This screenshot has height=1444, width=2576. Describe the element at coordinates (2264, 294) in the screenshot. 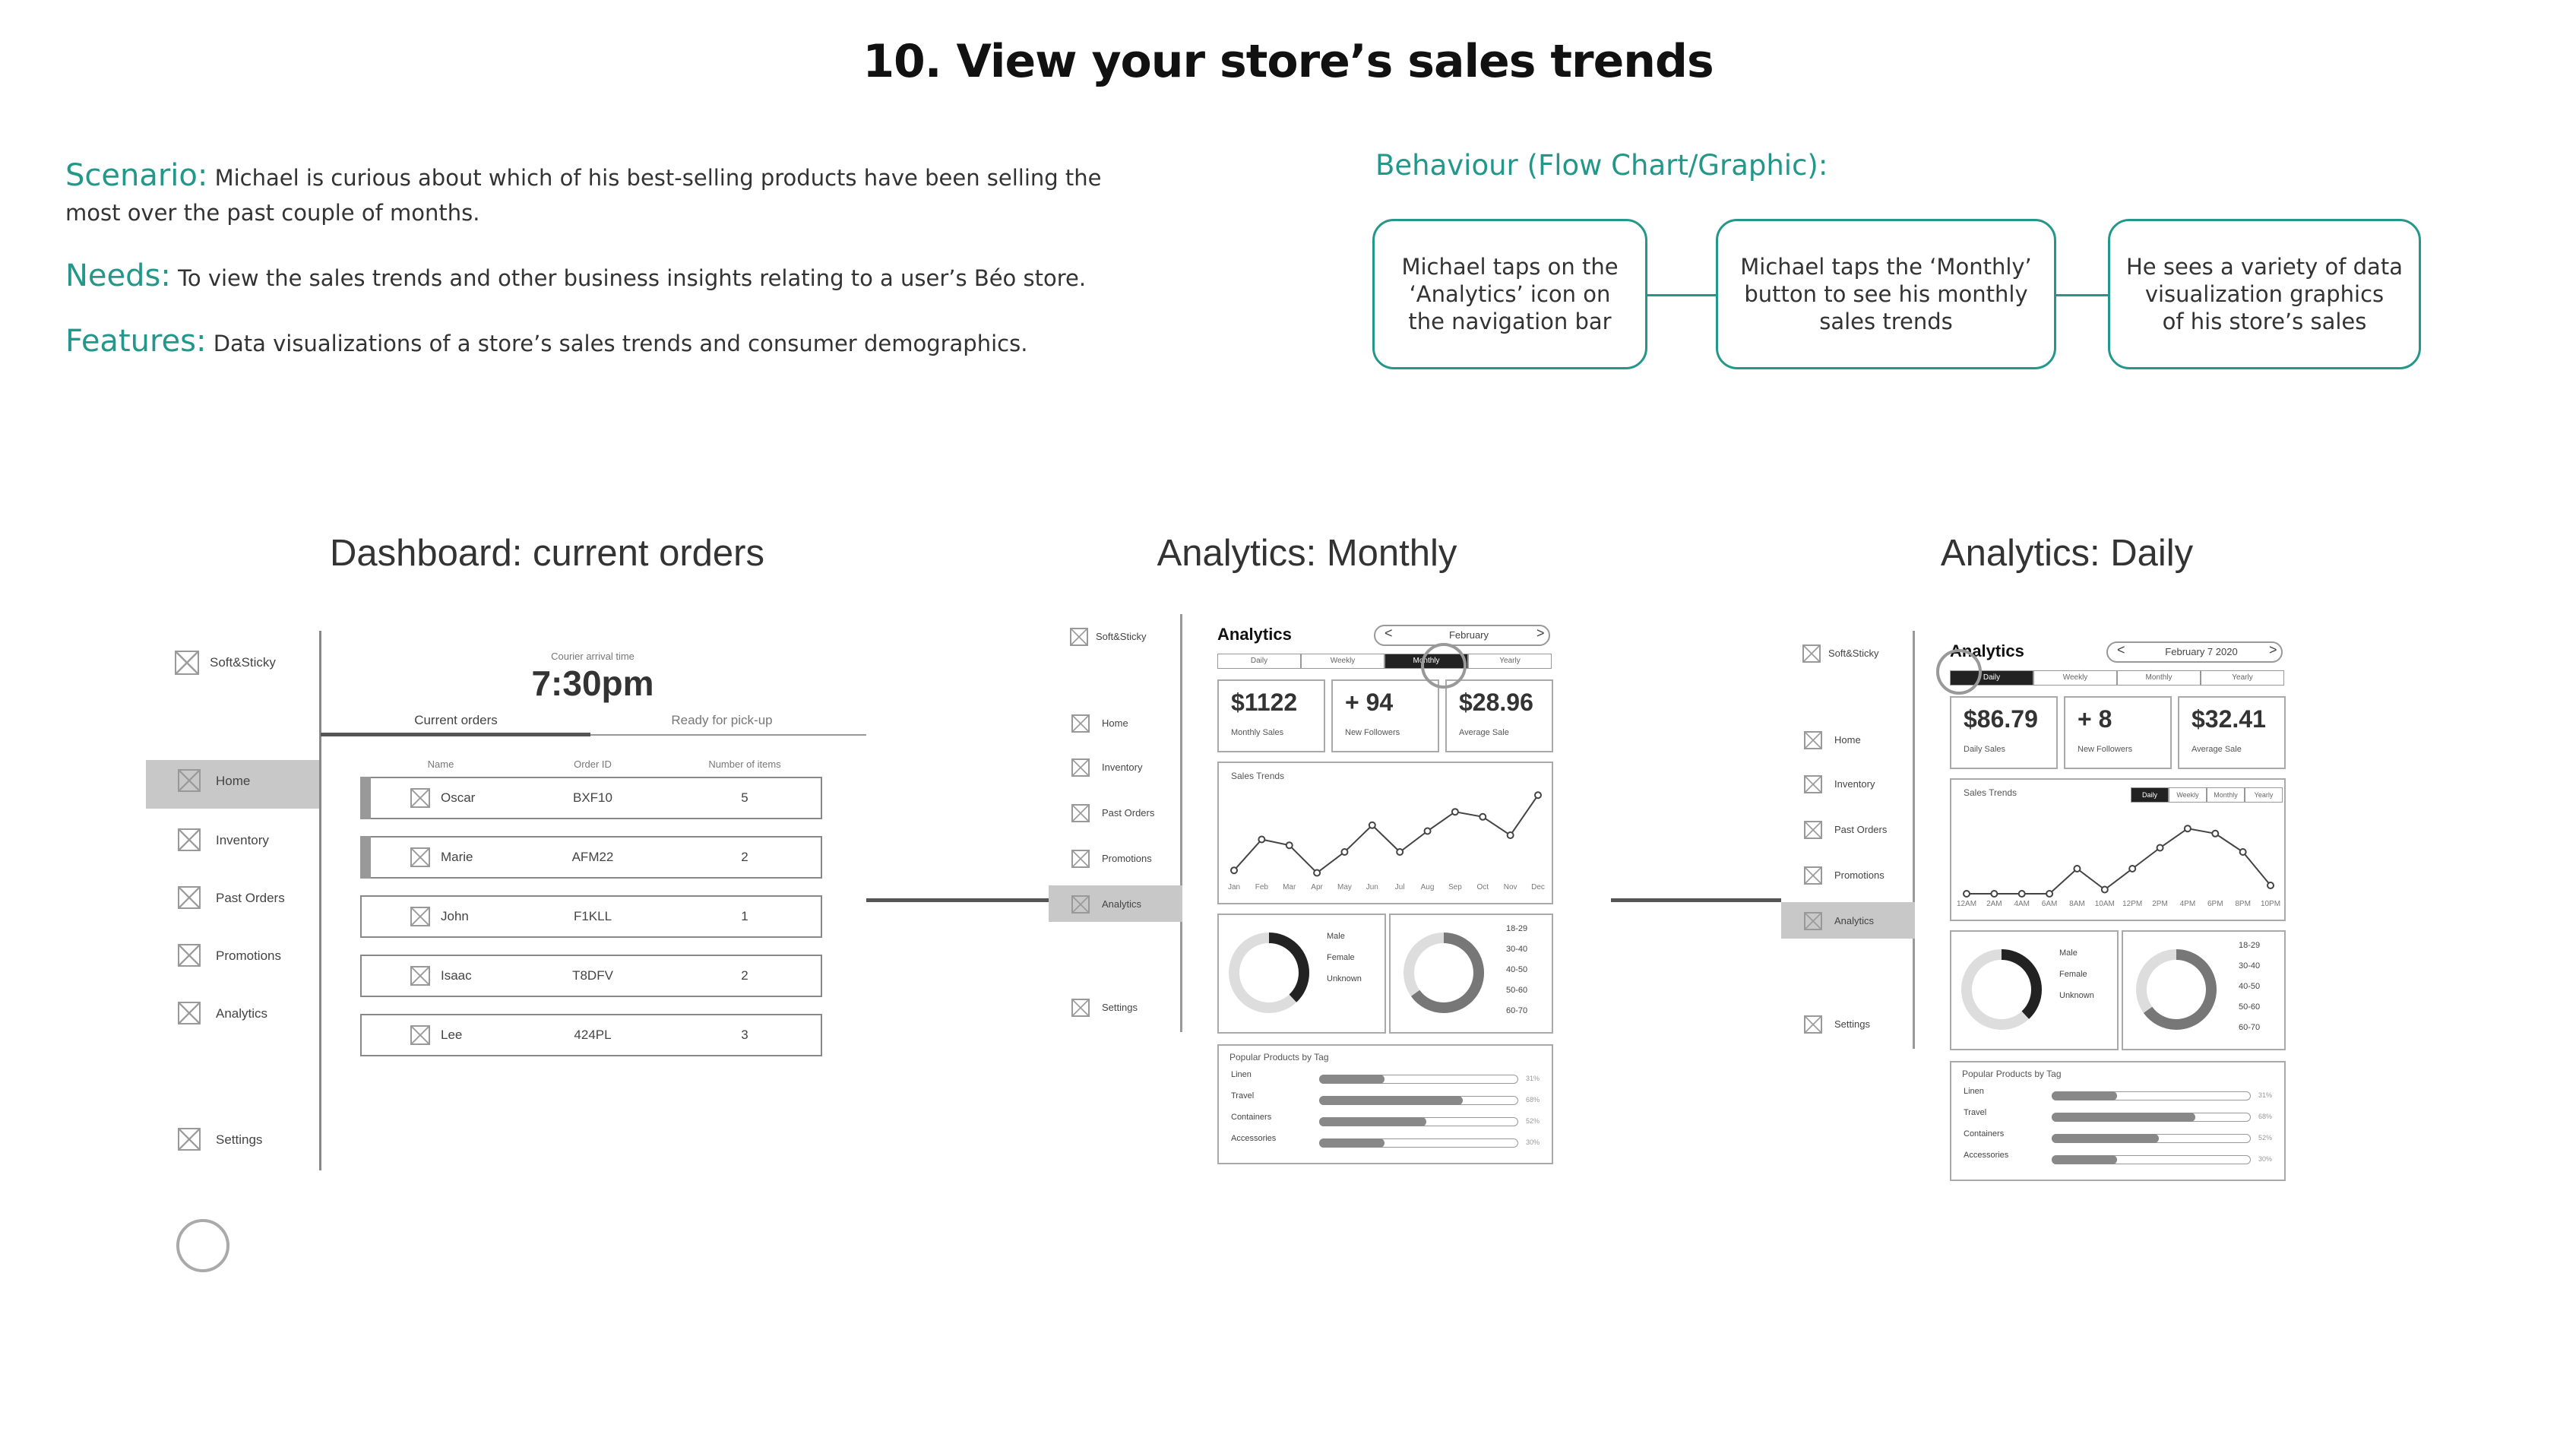

I see `flow-step-3-line-2: visualization graphics` at that location.